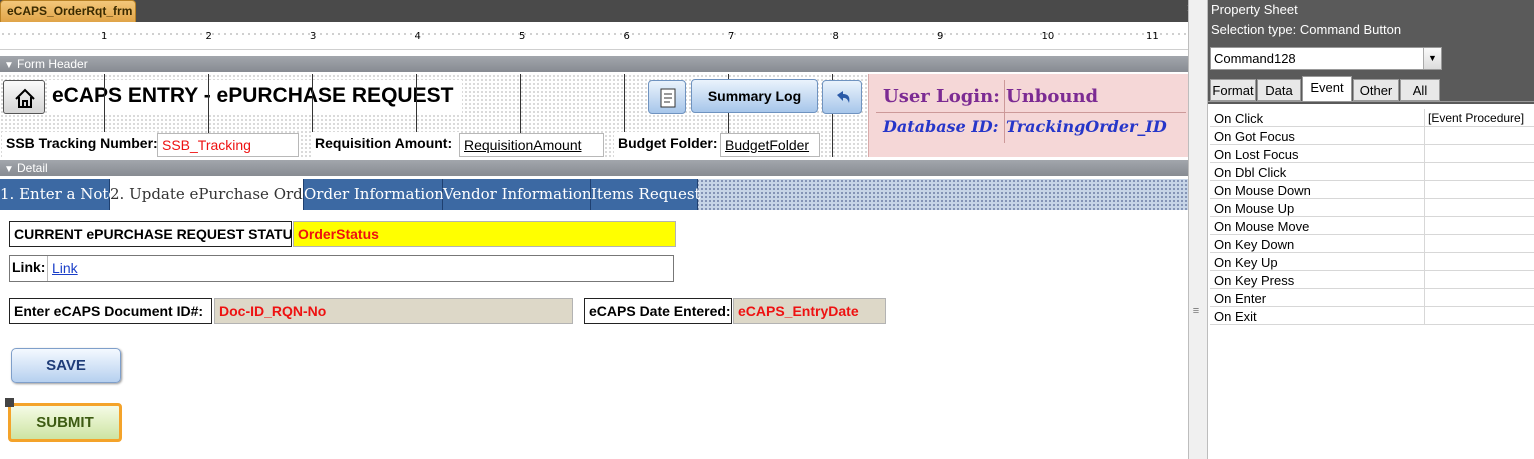  Describe the element at coordinates (770, 145) in the screenshot. I see `budget-folder-field: BudgetFolder` at that location.